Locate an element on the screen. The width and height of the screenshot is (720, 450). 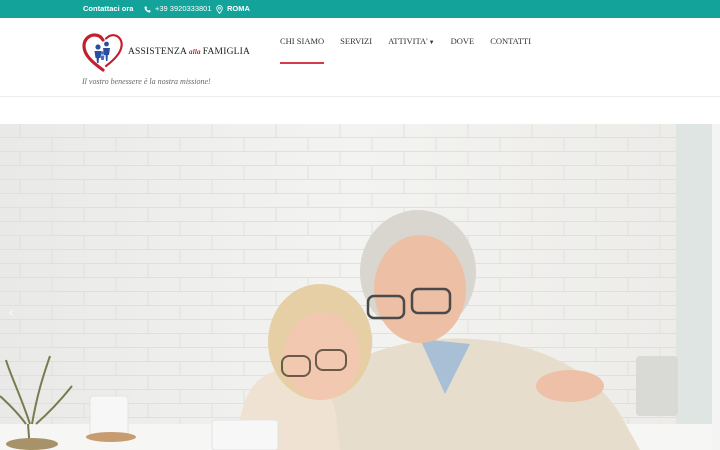
heart-family-logo-icon is located at coordinates (103, 53).